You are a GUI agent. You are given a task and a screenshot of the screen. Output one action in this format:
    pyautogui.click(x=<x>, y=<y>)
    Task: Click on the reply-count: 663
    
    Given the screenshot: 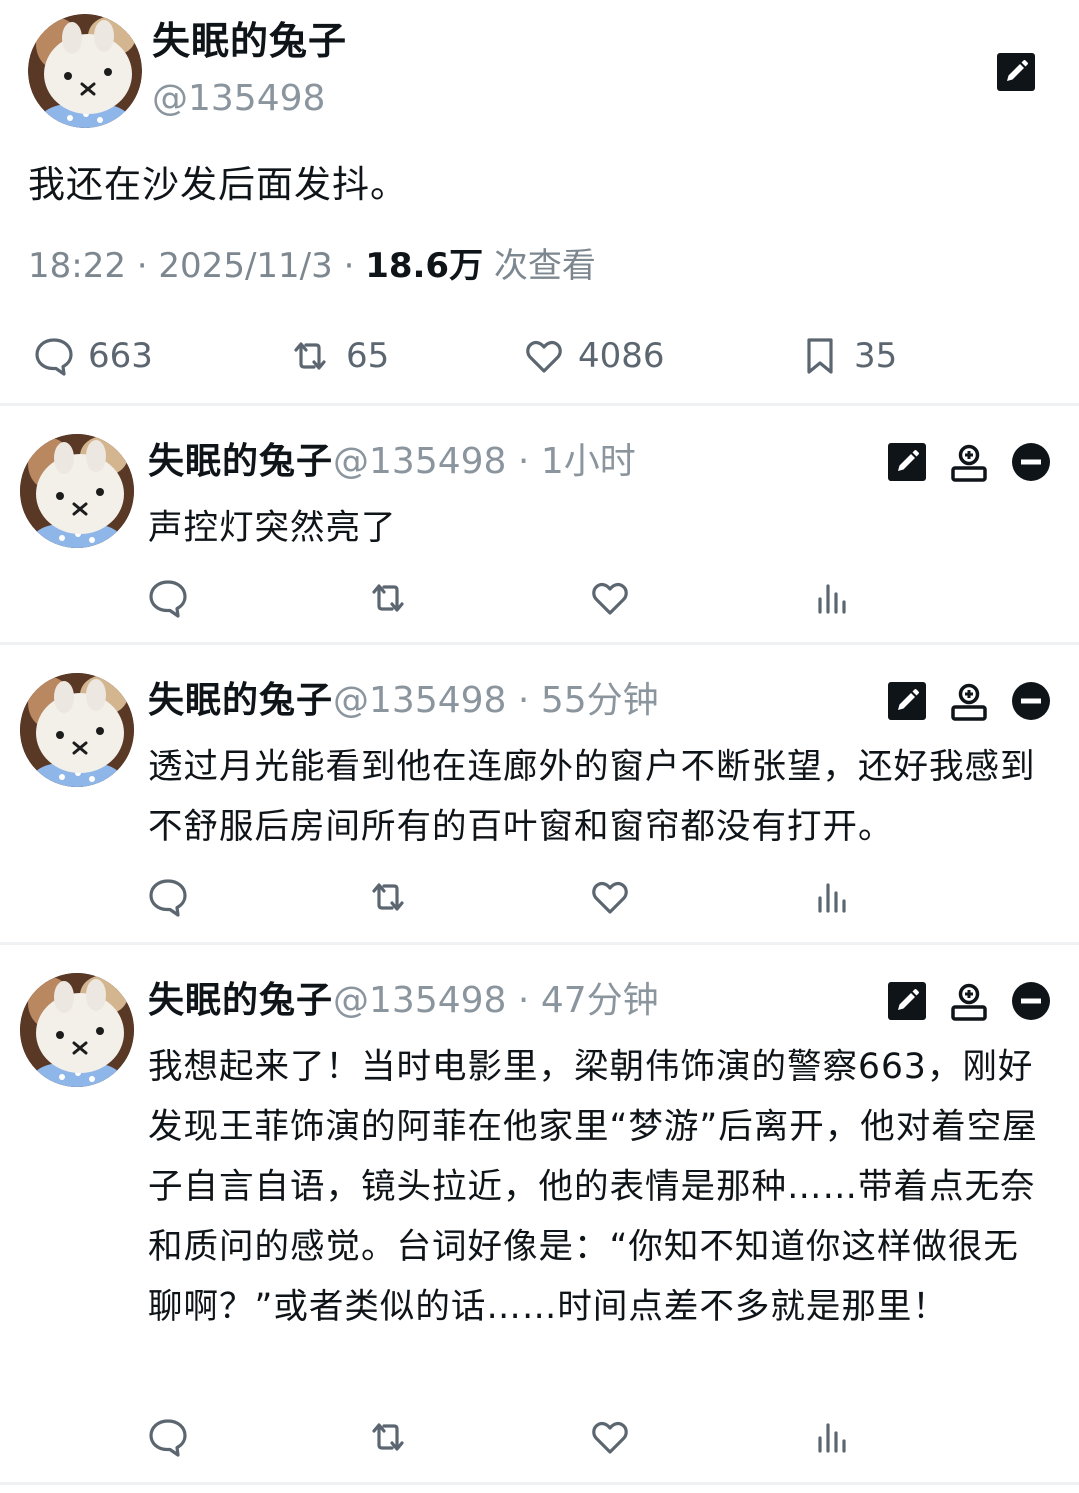 What is the action you would take?
    pyautogui.click(x=120, y=356)
    